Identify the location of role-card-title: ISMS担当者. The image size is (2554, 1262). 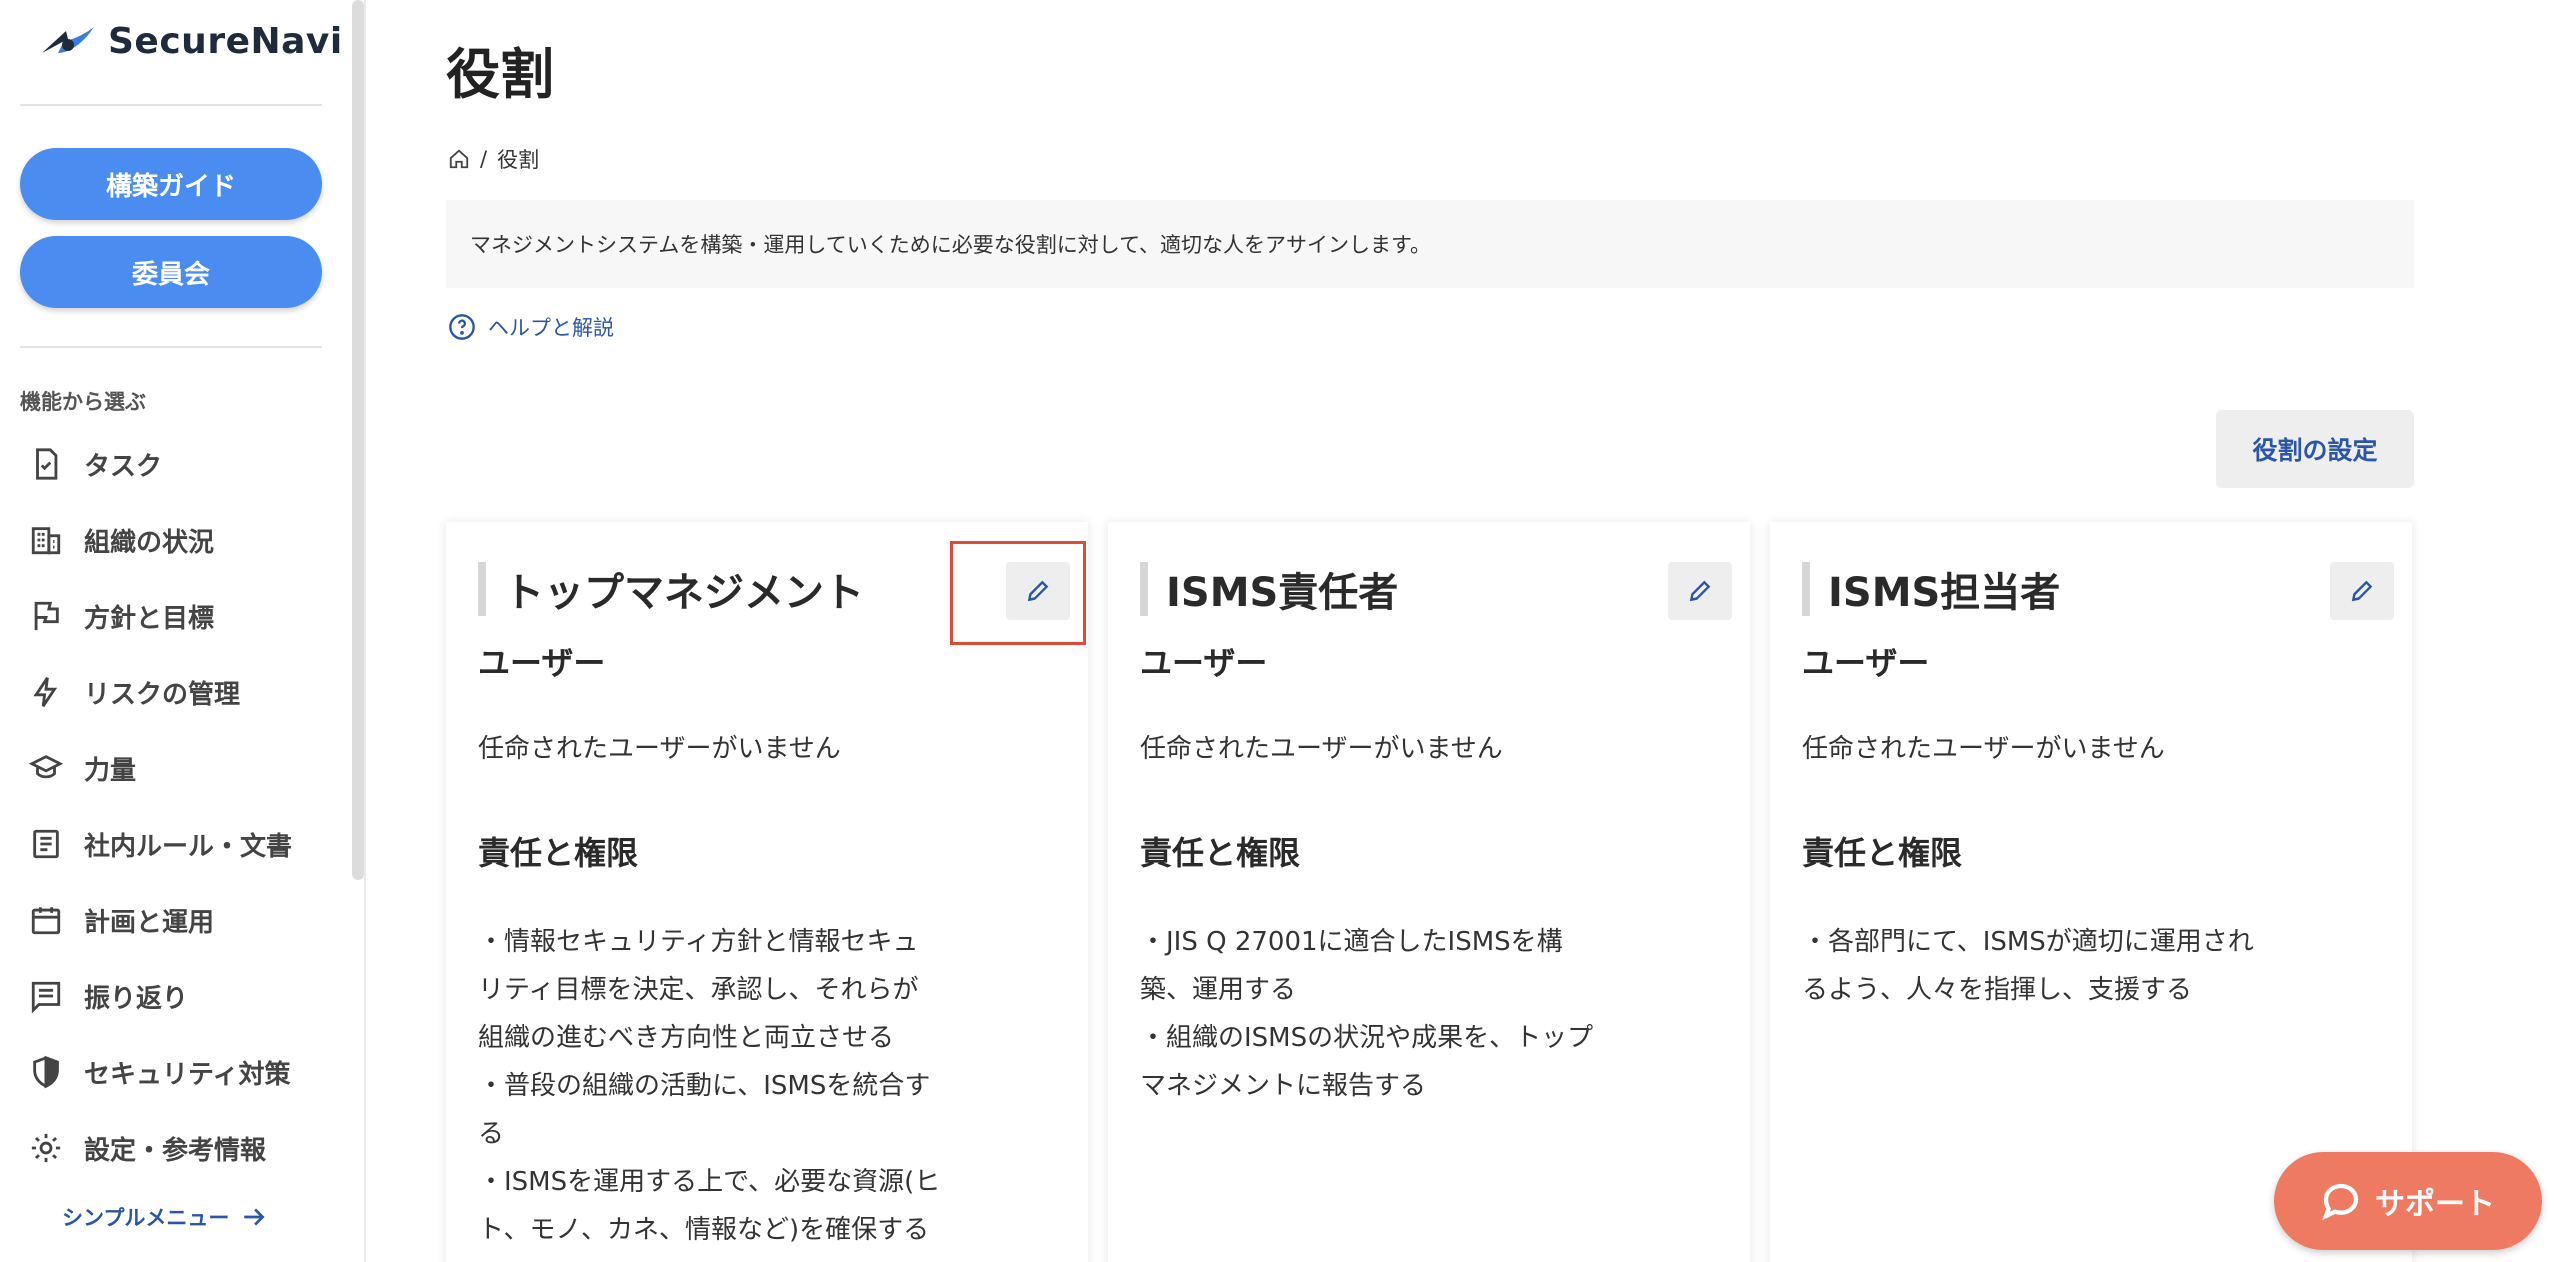
(1931, 589).